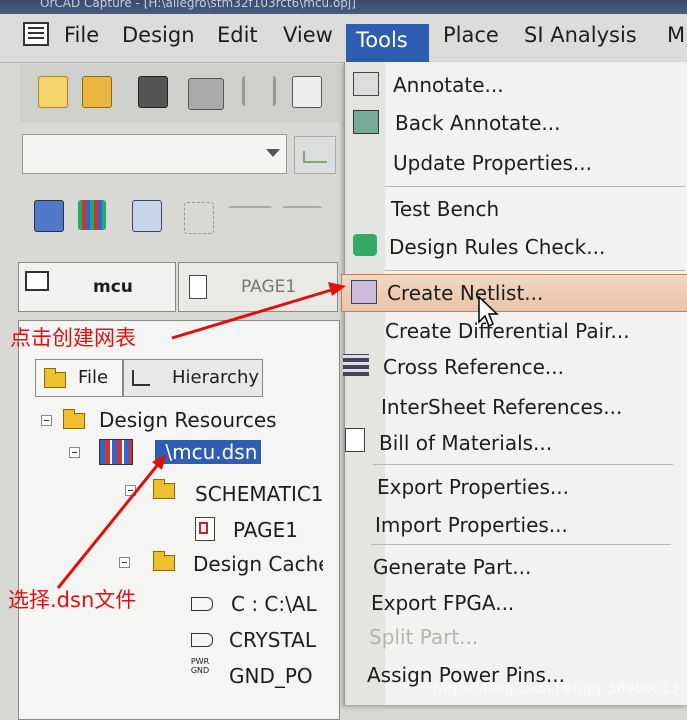  Describe the element at coordinates (72, 600) in the screenshot. I see `annotation-select-dsn: 选择.dsn文件` at that location.